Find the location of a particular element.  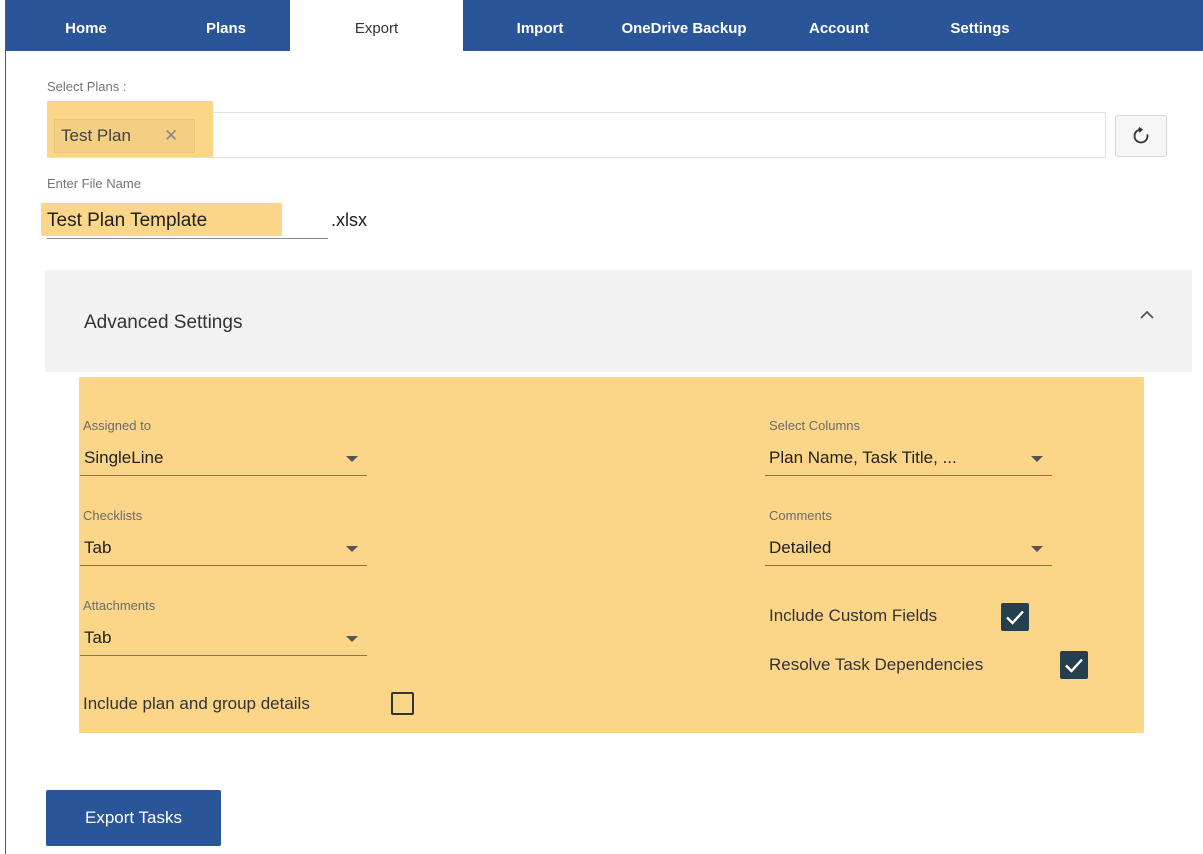

assigned-to-value: SingleLine is located at coordinates (124, 457).